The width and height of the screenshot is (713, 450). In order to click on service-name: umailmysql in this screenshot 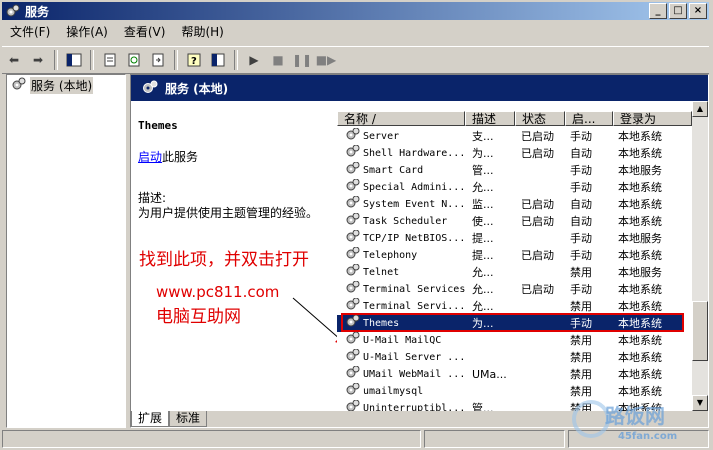, I will do `click(393, 391)`.